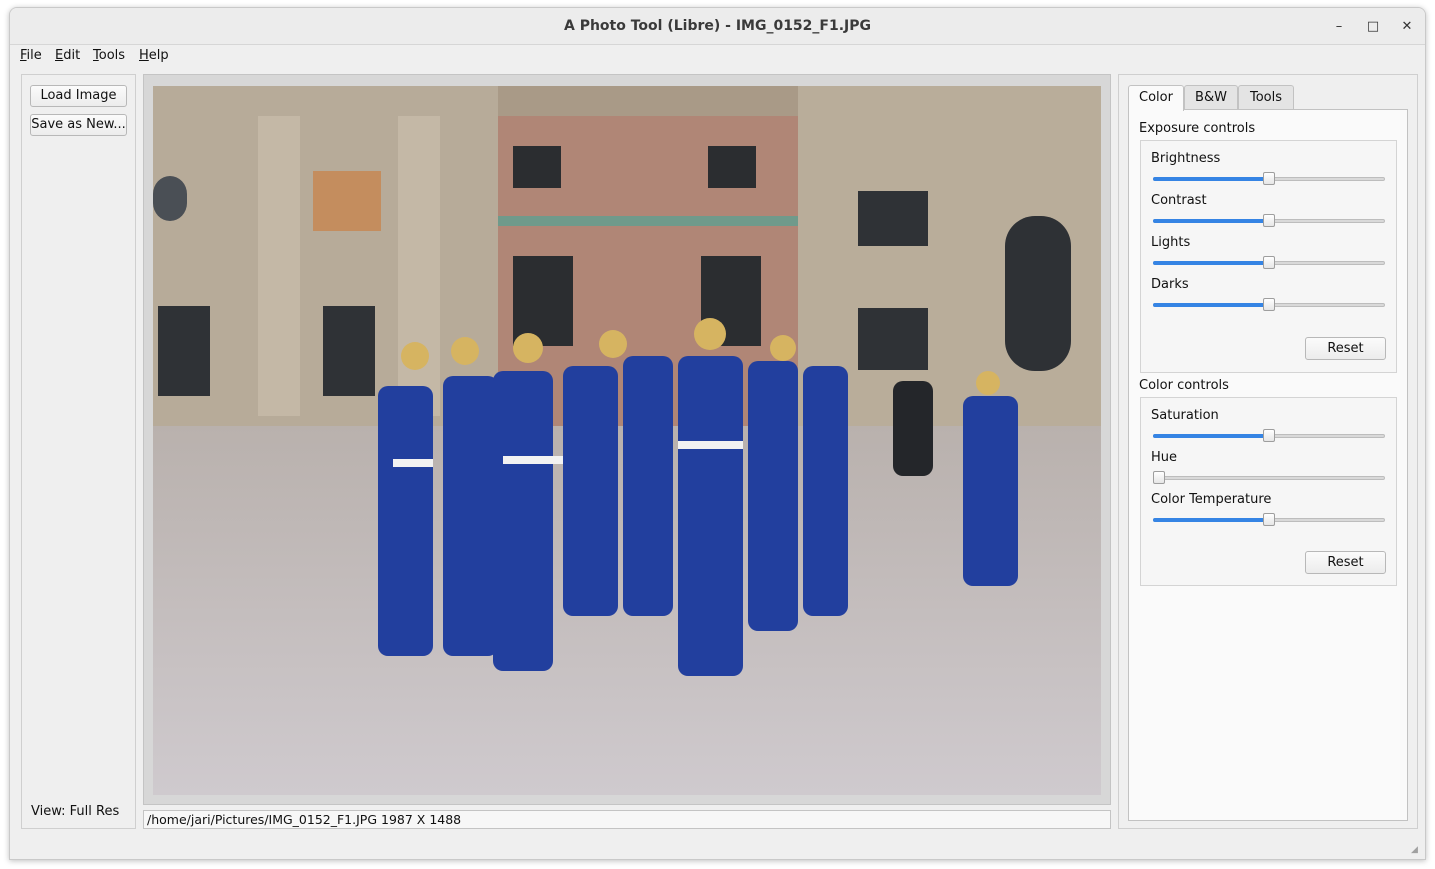 The width and height of the screenshot is (1435, 869). What do you see at coordinates (717, 56) in the screenshot?
I see `menu-bar: File Edit Tools Help` at bounding box center [717, 56].